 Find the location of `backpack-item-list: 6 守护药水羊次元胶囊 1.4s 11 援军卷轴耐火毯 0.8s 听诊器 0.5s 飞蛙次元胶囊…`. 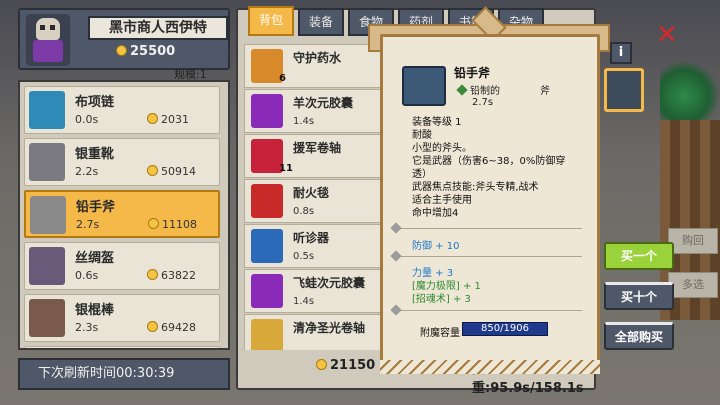

backpack-item-list: 6 守护药水羊次元胶囊 1.4s 11 援军卷轴耐火毯 0.8s 听诊器 0.5s 飞蛙次元胶囊… is located at coordinates (314, 195).